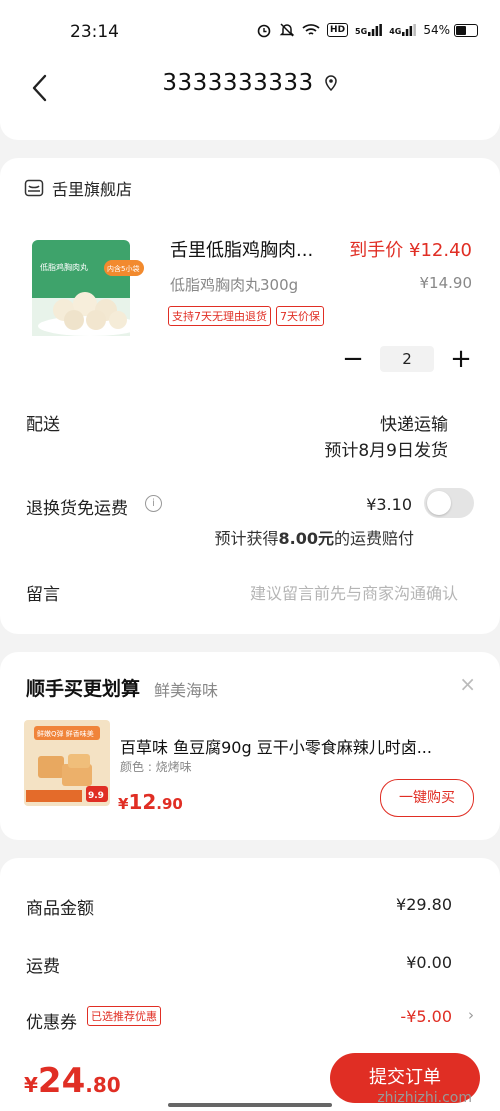 The image size is (500, 1111). I want to click on message-label: 留言, so click(43, 595).